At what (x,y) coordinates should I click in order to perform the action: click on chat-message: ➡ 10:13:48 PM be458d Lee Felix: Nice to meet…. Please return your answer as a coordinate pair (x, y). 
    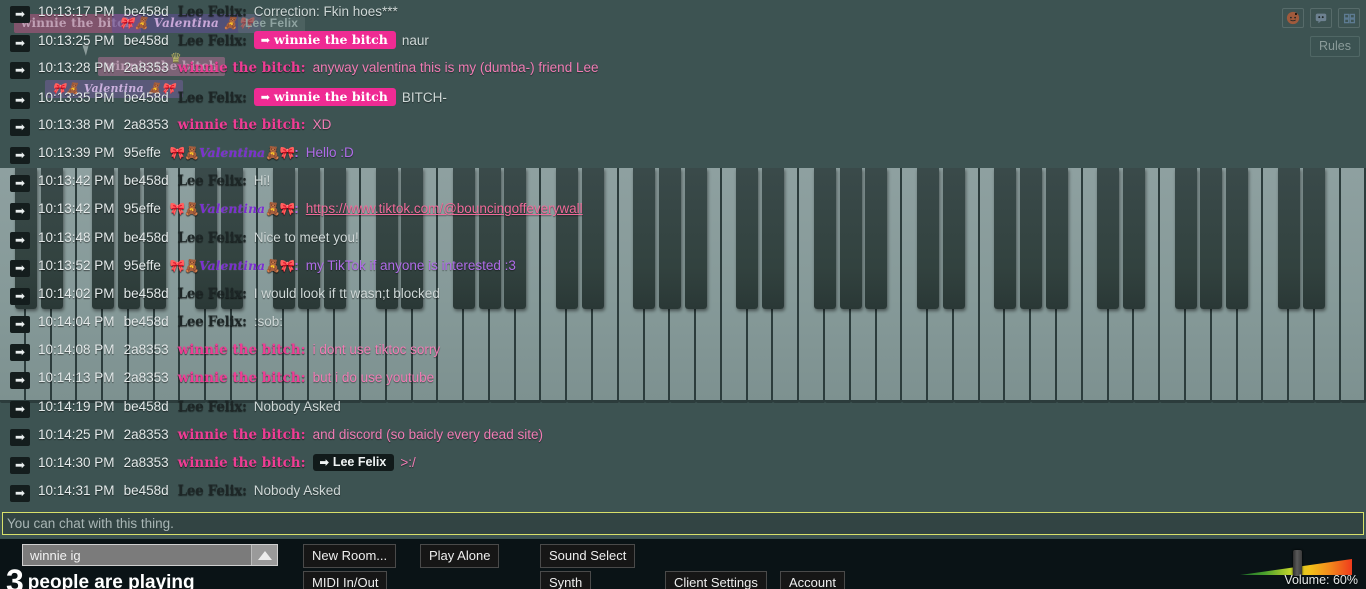
    Looking at the image, I should click on (683, 244).